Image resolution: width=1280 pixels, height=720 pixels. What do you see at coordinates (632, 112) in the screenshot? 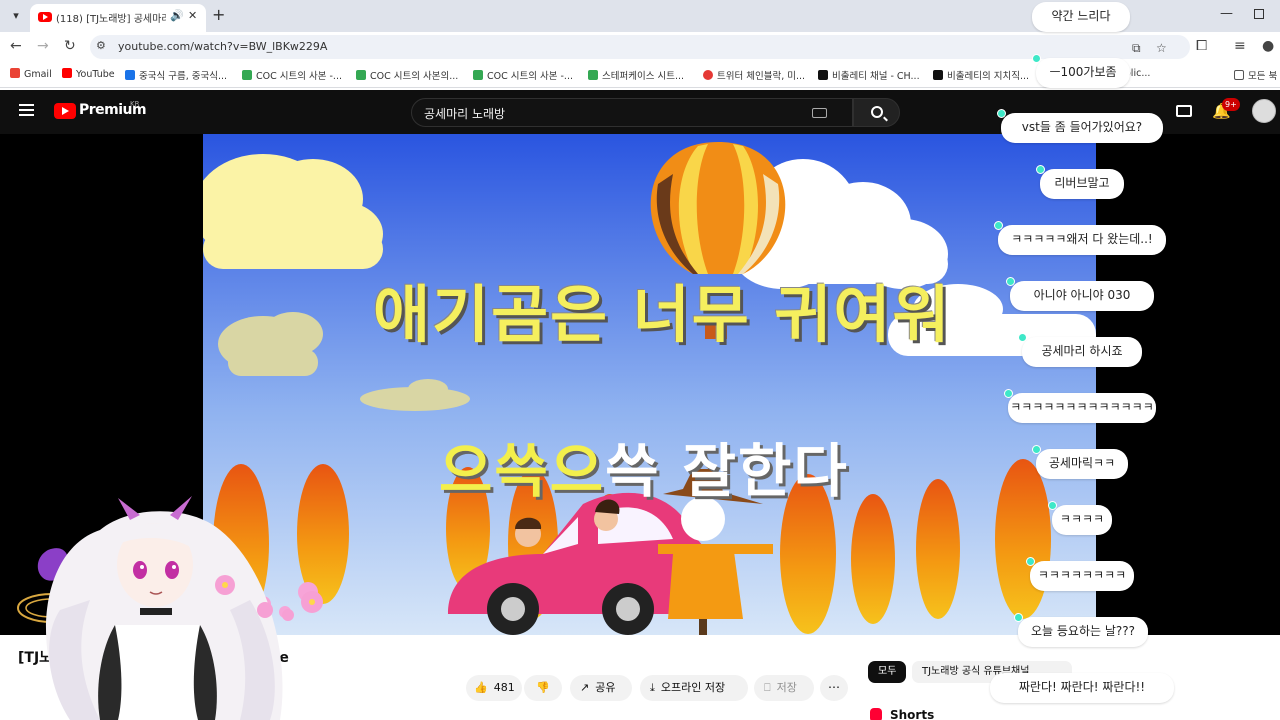
I see `search-input: 공세마리 노래방` at bounding box center [632, 112].